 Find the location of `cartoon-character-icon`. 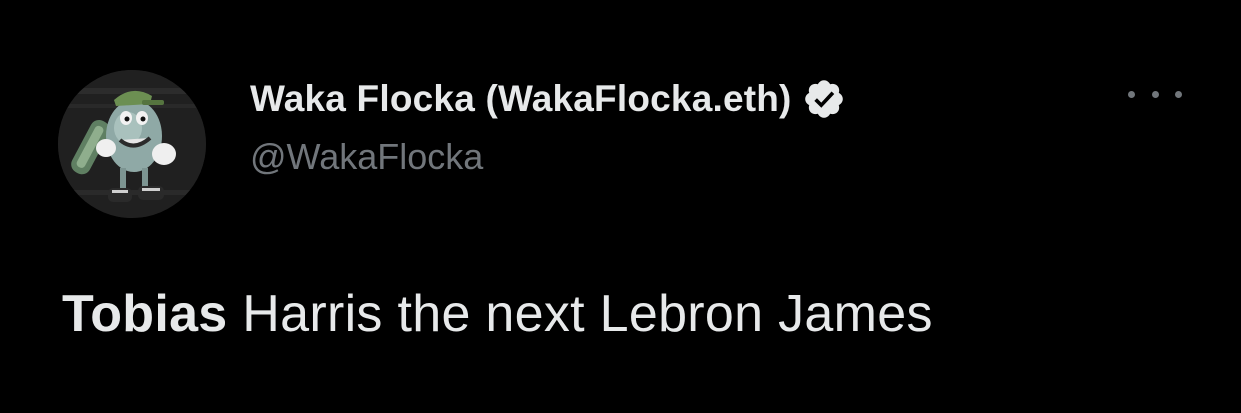

cartoon-character-icon is located at coordinates (132, 144).